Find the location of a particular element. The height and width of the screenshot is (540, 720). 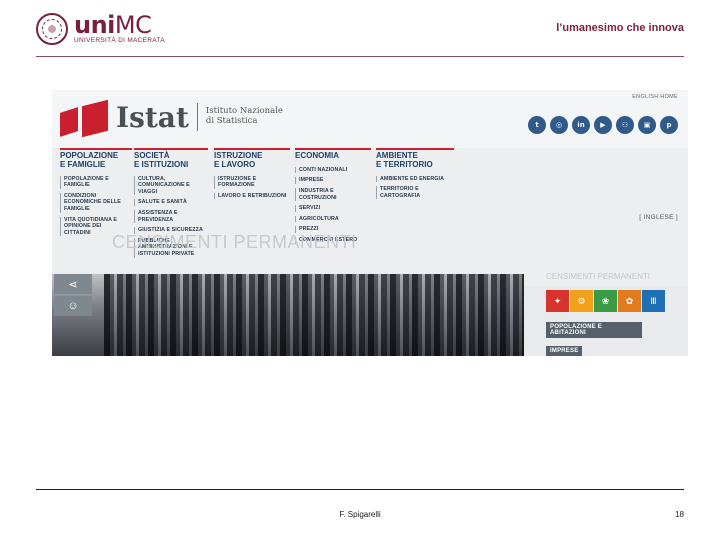

census-panel: ✦ ⚙ ❀ ✿ Ⅲ POPOLAZIONE E ABITAZIONI IMPRESE is located at coordinates (616, 323).